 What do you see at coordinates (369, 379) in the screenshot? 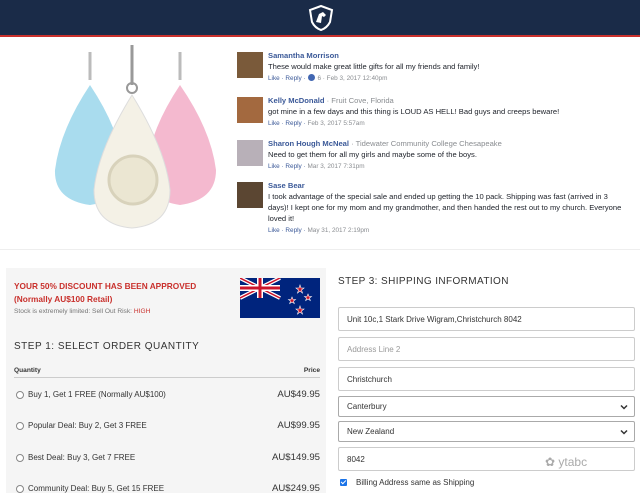
I see `city-value: Christchurch` at bounding box center [369, 379].